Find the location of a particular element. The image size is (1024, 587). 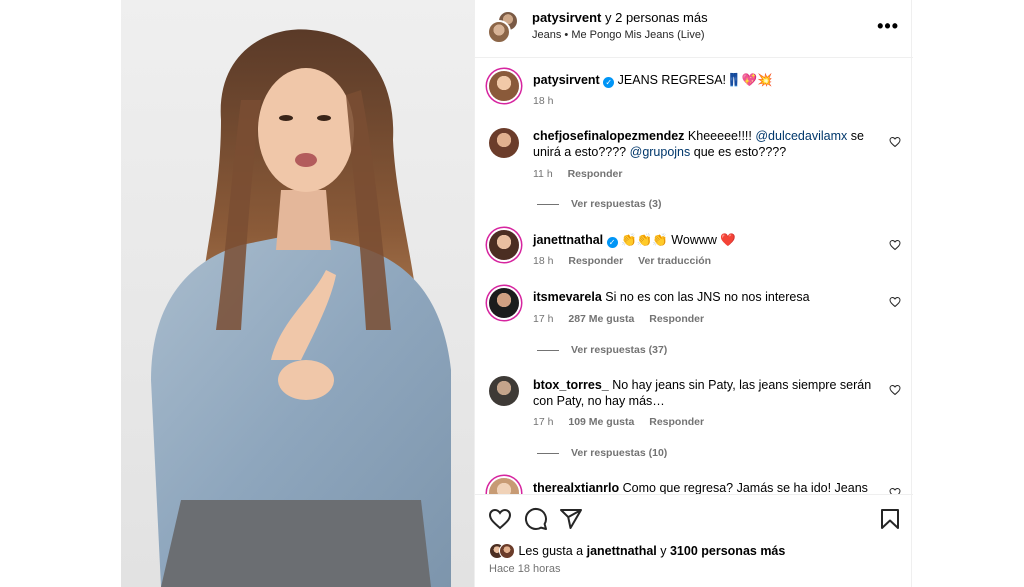

view-replies-label: Ver respuestas (37) is located at coordinates (619, 350).